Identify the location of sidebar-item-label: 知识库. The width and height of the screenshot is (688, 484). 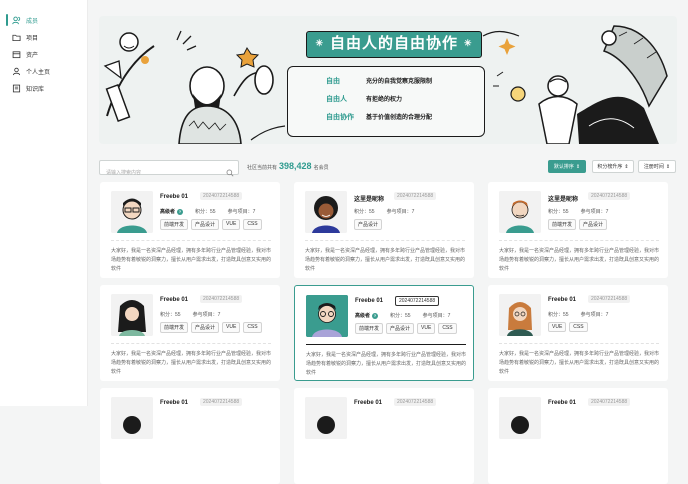
(35, 89).